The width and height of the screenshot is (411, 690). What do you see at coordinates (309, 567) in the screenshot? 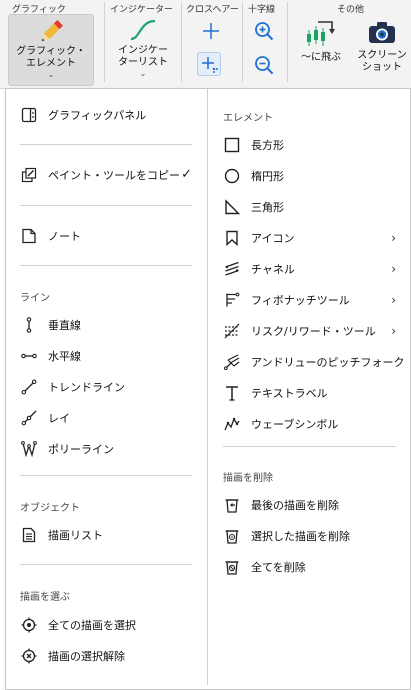
I see `menu-item-delete-all: 全てを削除` at bounding box center [309, 567].